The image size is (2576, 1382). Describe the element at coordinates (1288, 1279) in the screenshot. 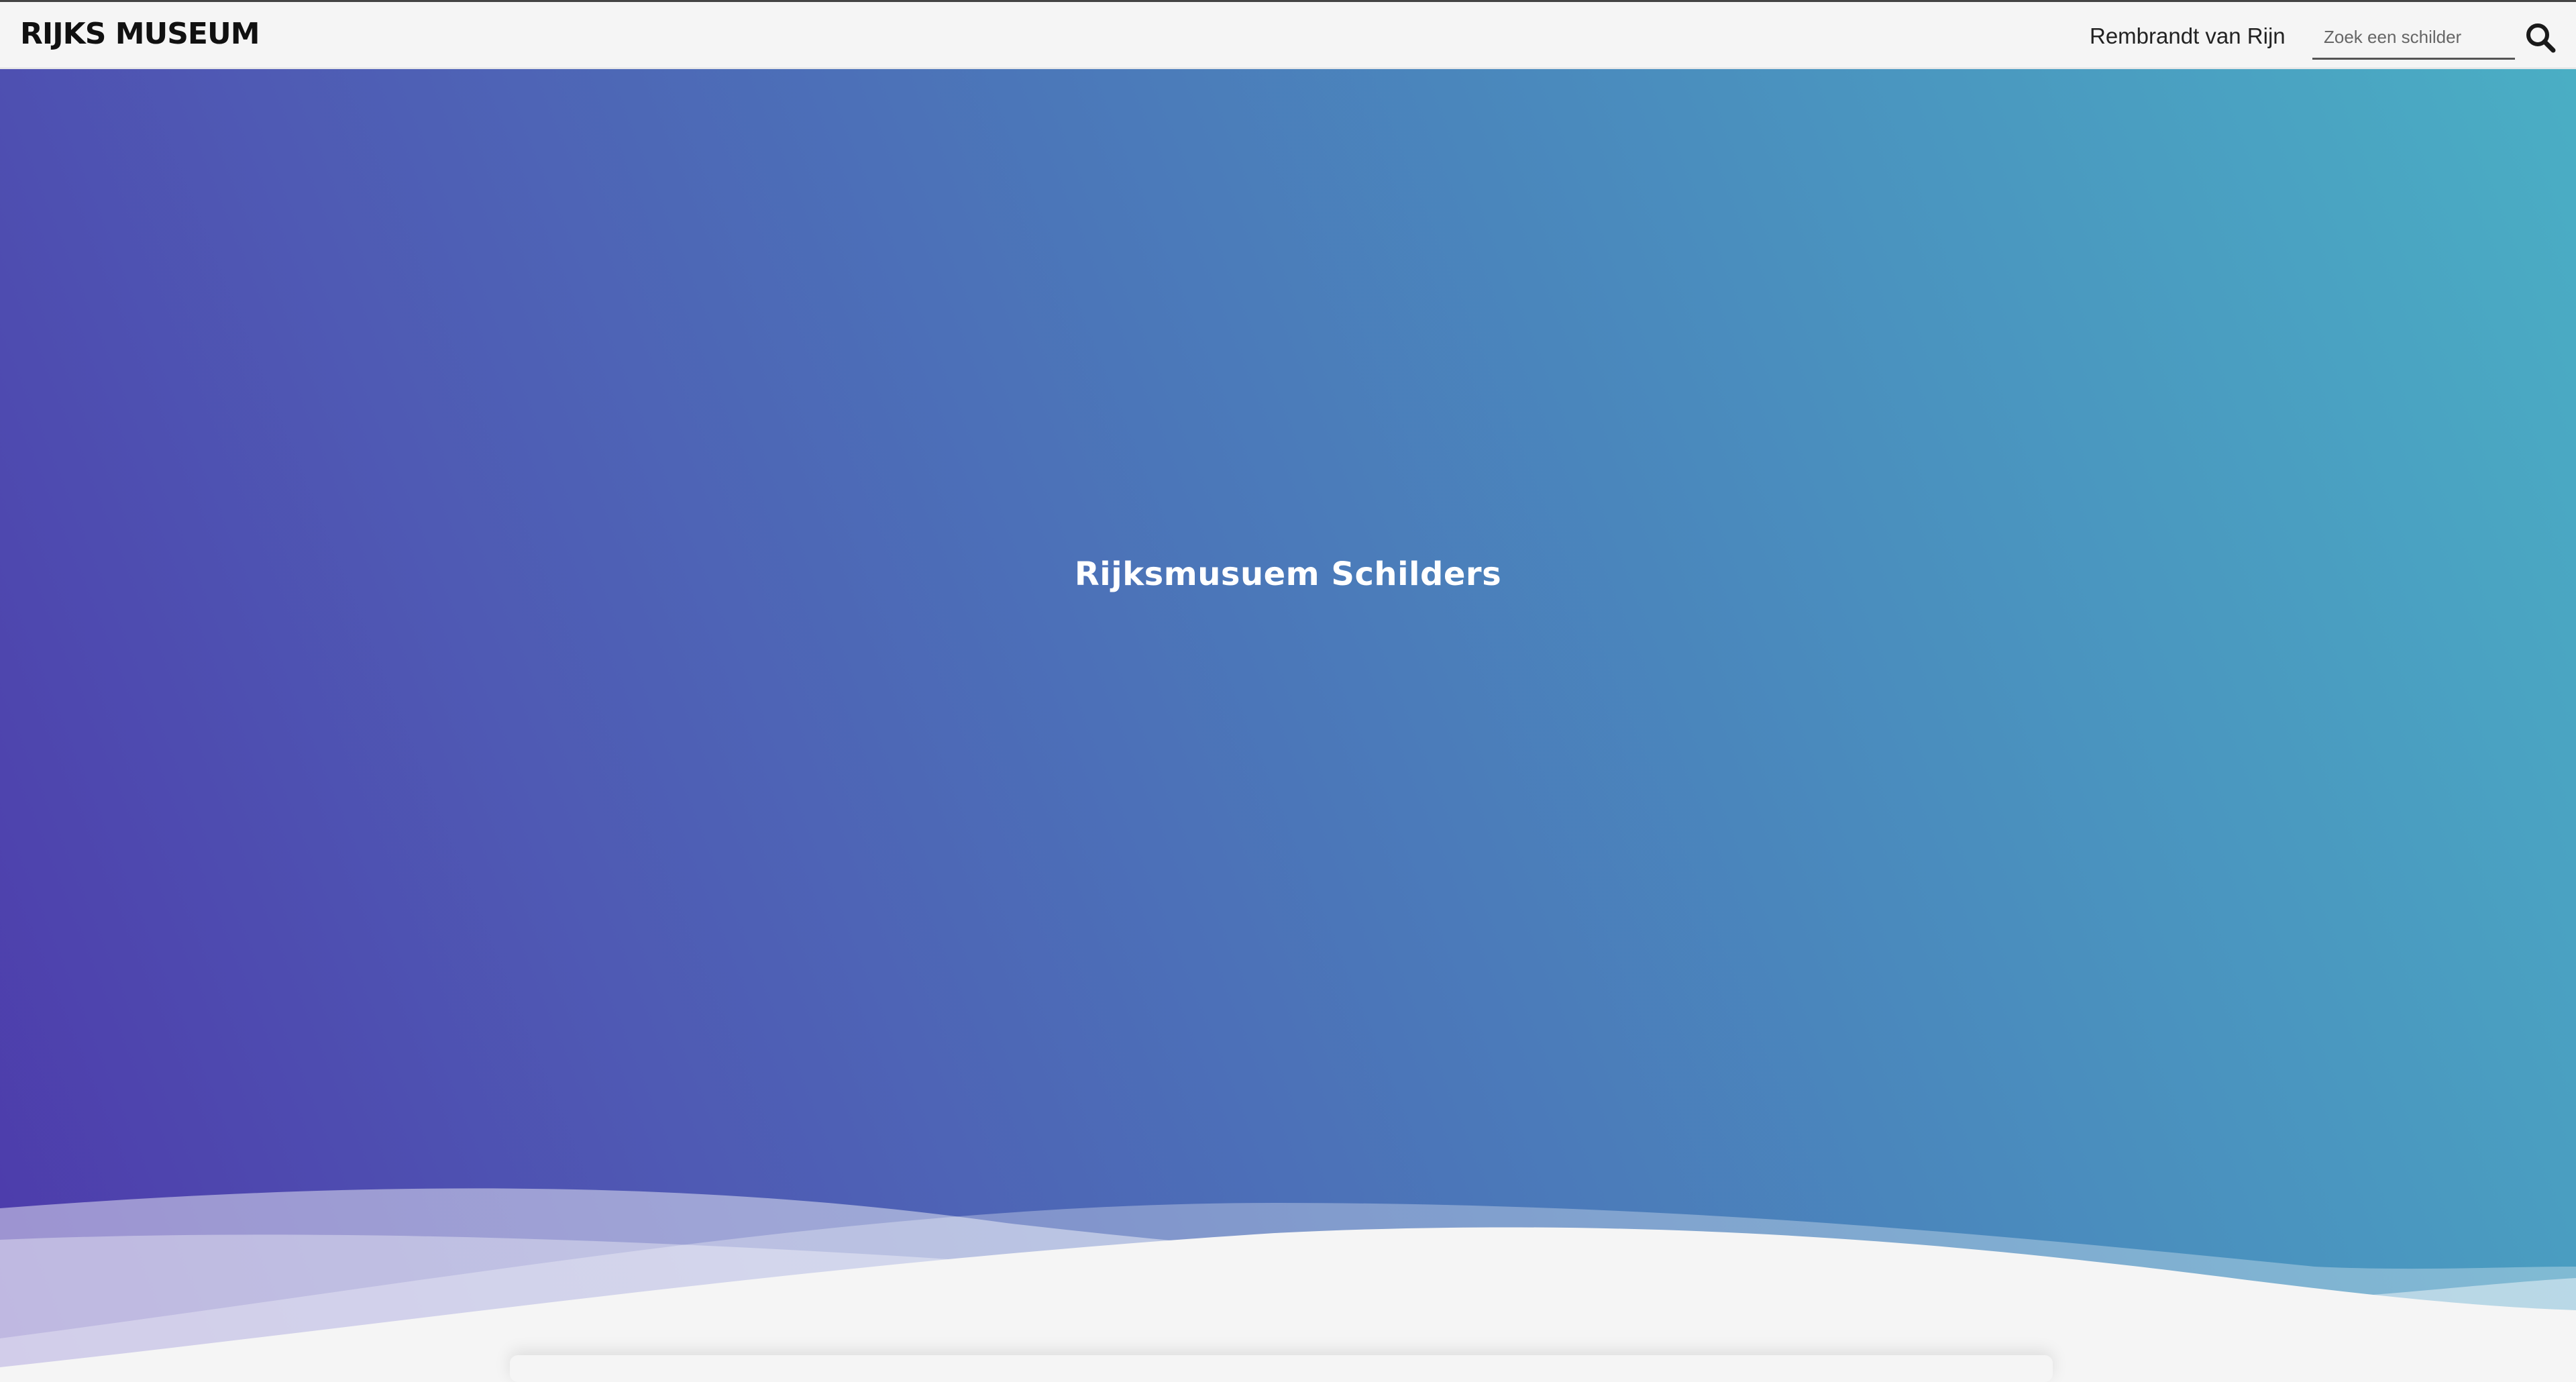

I see `hero-wave-decoration` at that location.